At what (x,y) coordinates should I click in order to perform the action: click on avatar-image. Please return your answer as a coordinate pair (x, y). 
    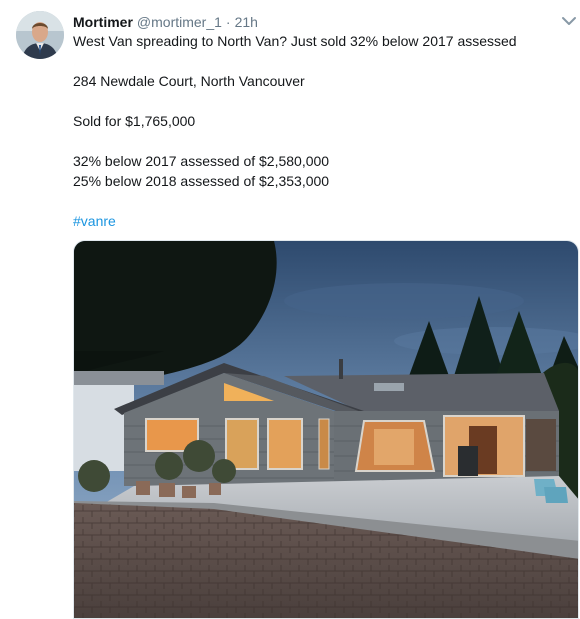
    Looking at the image, I should click on (40, 35).